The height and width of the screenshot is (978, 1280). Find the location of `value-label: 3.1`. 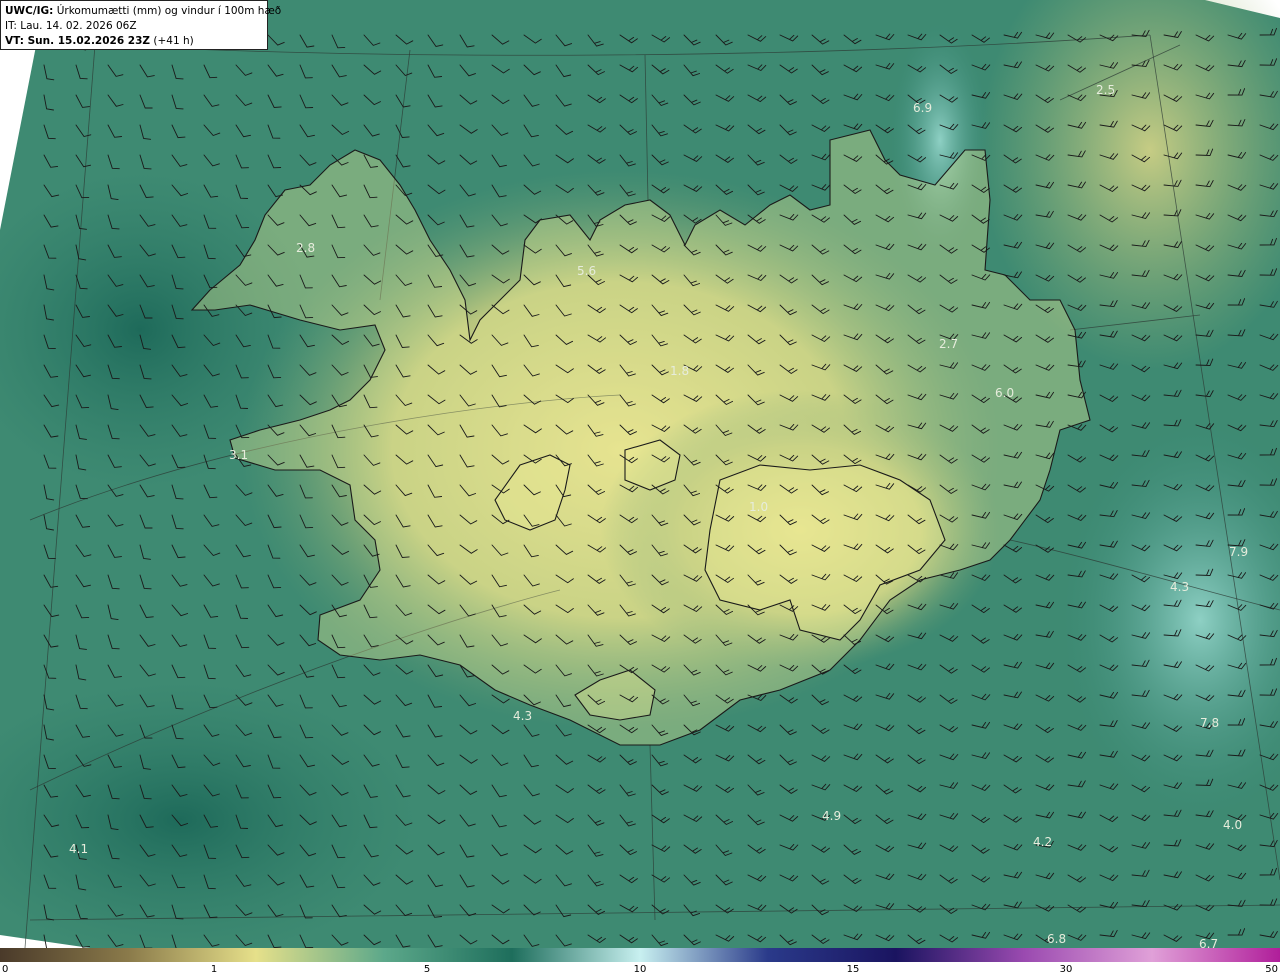

value-label: 3.1 is located at coordinates (238, 455).